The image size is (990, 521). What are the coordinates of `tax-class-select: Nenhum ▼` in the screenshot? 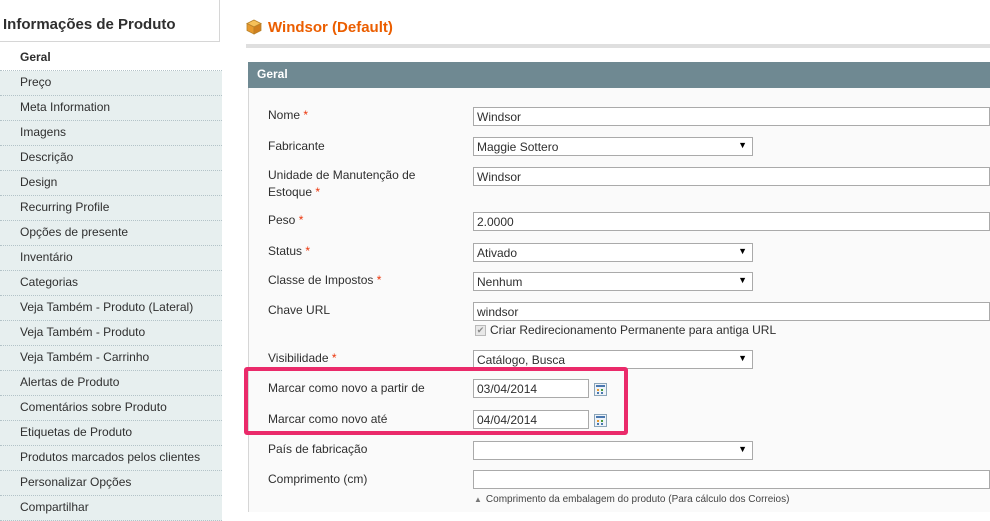 It's located at (613, 281).